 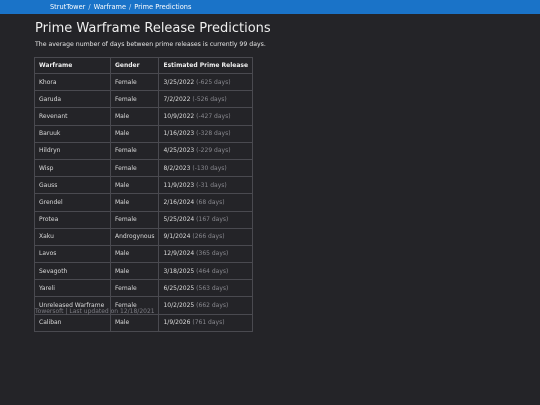 I want to click on release-date: 7/2/2022, so click(x=177, y=99).